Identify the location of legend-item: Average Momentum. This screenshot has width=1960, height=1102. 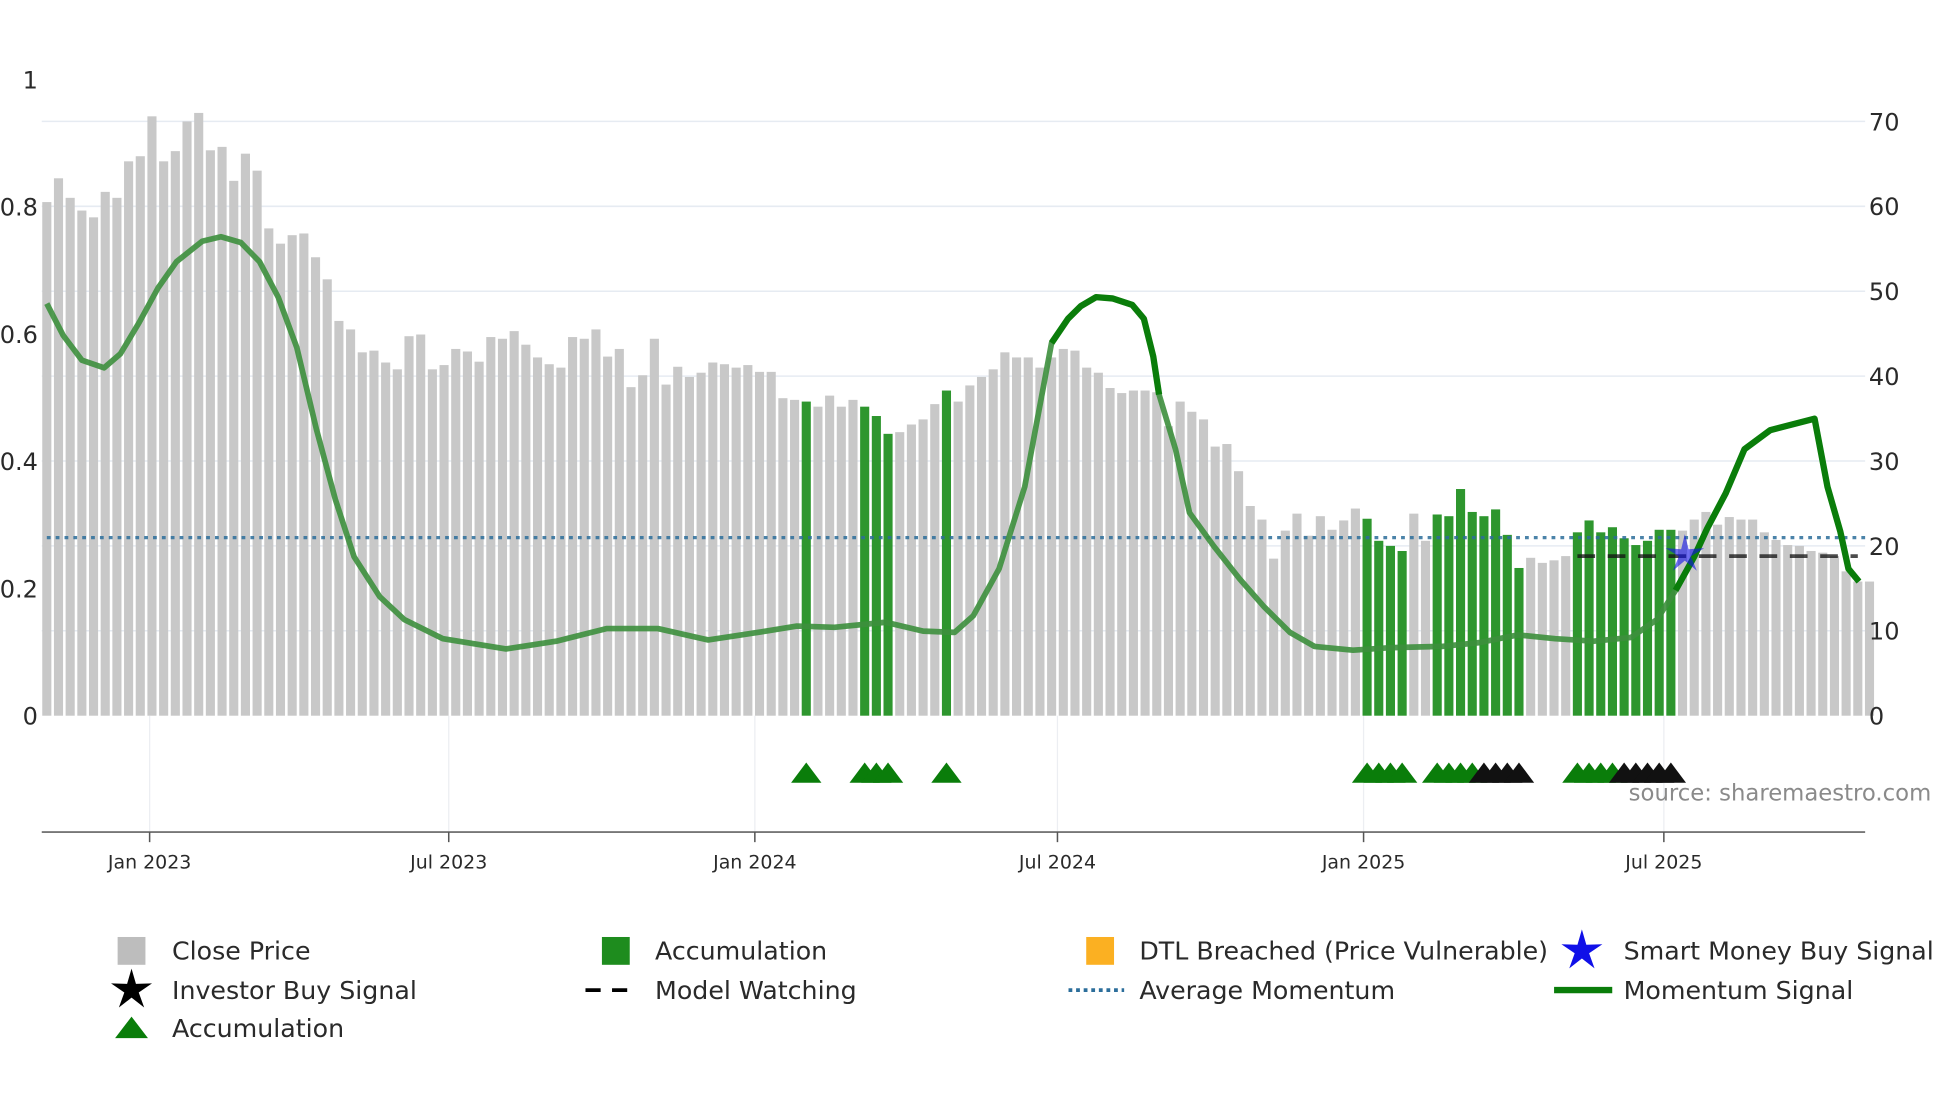
(1231, 990).